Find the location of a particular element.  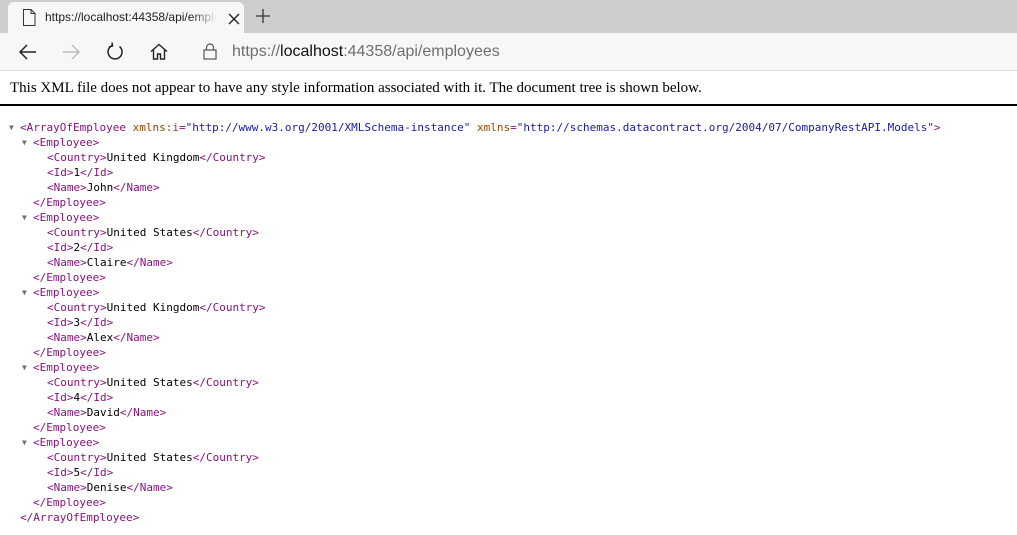

name-value: Alex is located at coordinates (100, 337).